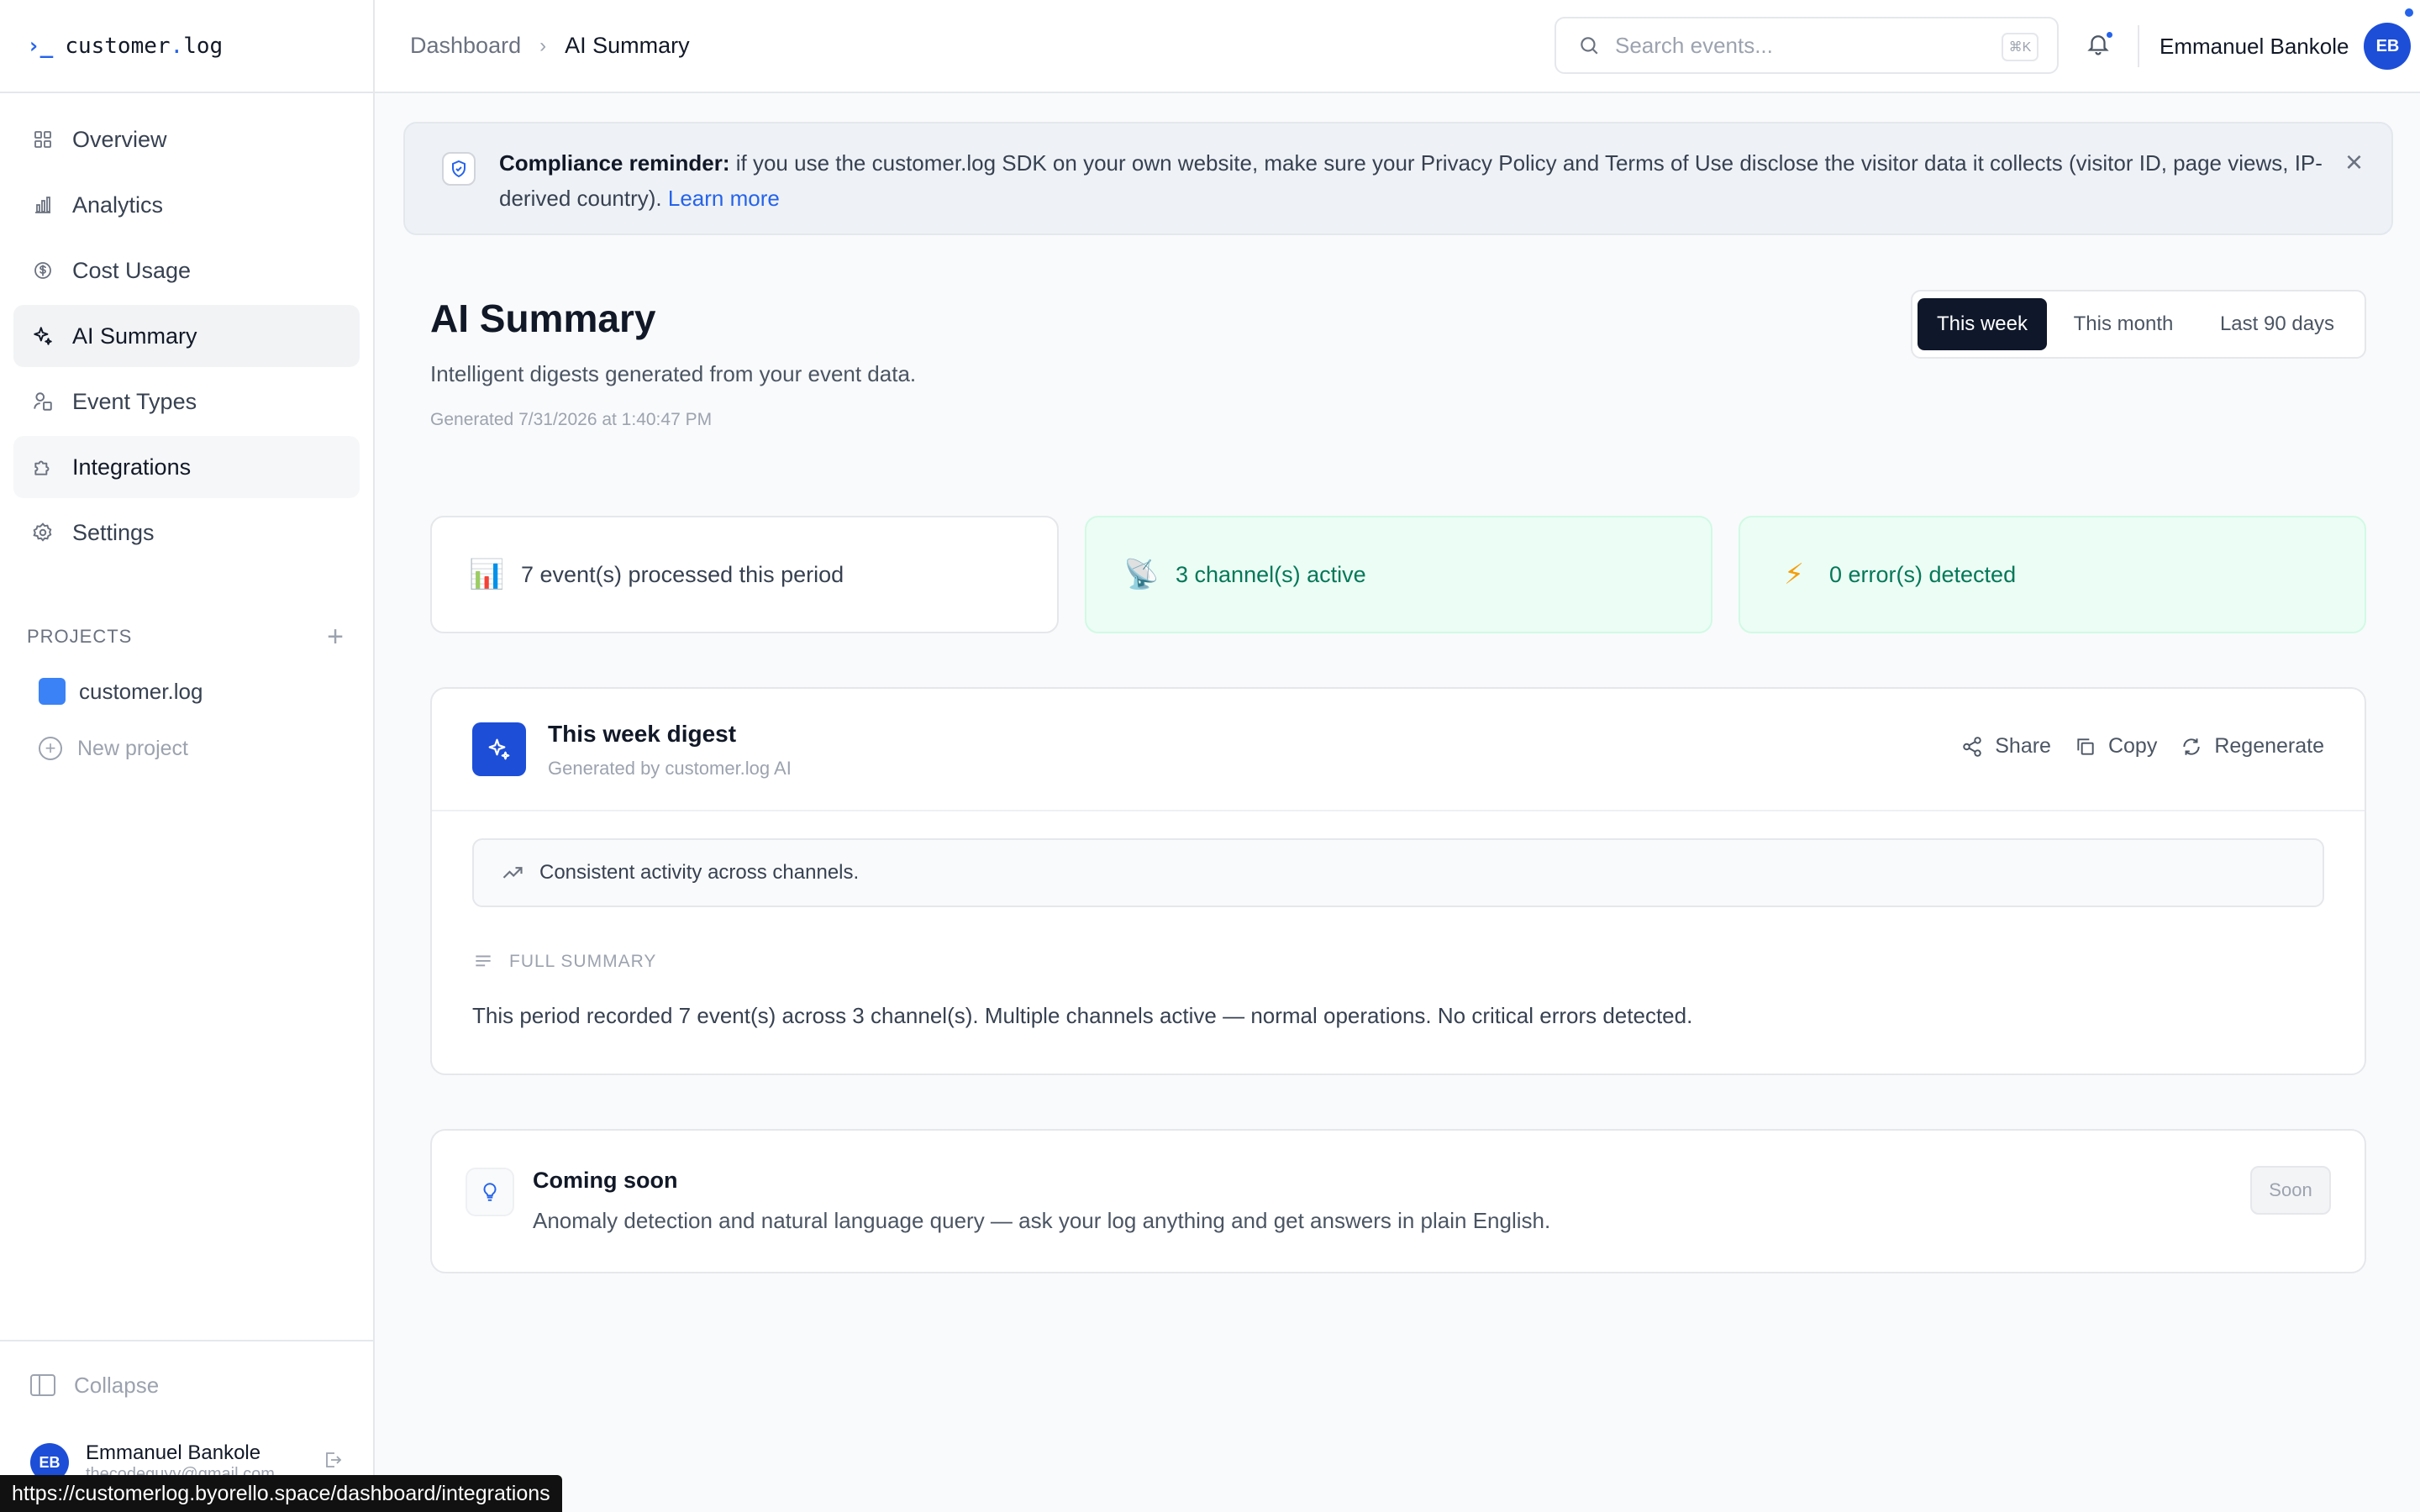 This screenshot has height=1512, width=2420. I want to click on stat-card-channels: 📡 3 channel(s) active, so click(1398, 574).